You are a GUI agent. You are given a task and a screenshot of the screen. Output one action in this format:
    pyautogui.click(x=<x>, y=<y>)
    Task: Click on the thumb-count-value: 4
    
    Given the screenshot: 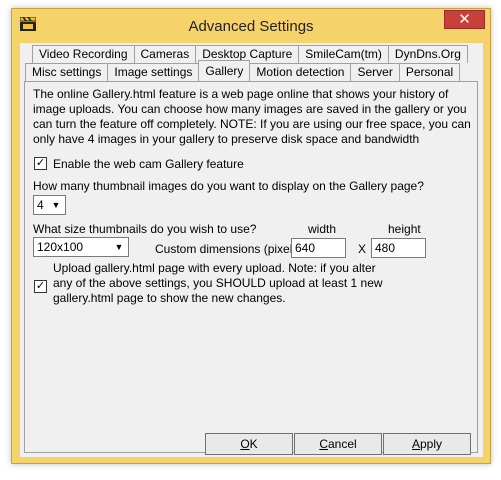 What is the action you would take?
    pyautogui.click(x=40, y=205)
    